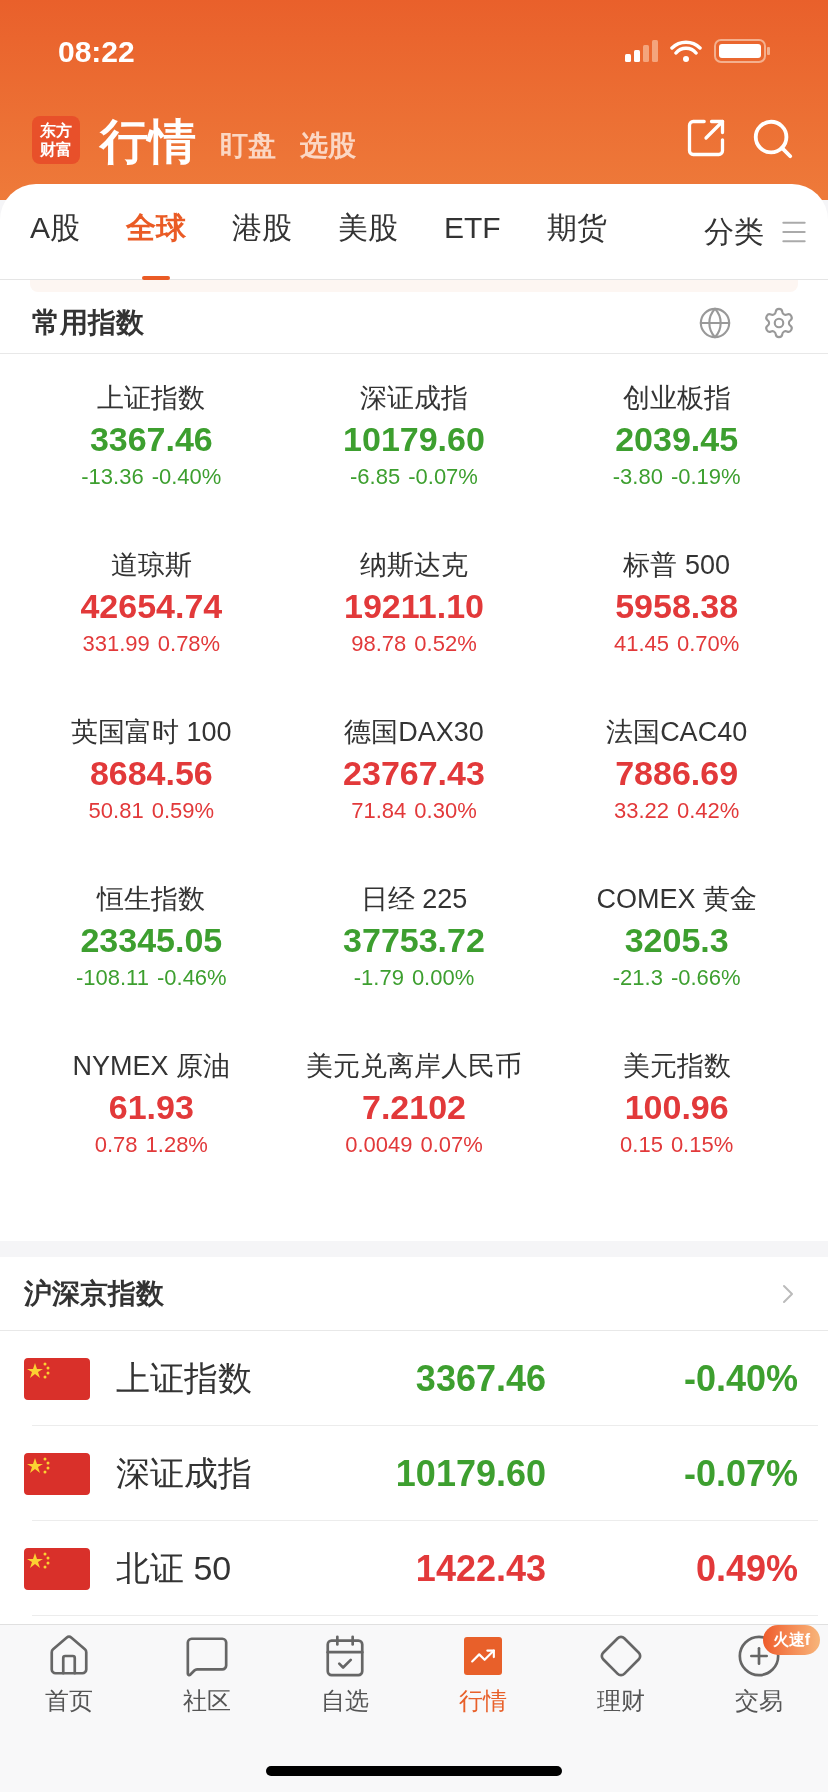 This screenshot has height=1792, width=828. I want to click on index-name: 纳斯达克, so click(414, 565).